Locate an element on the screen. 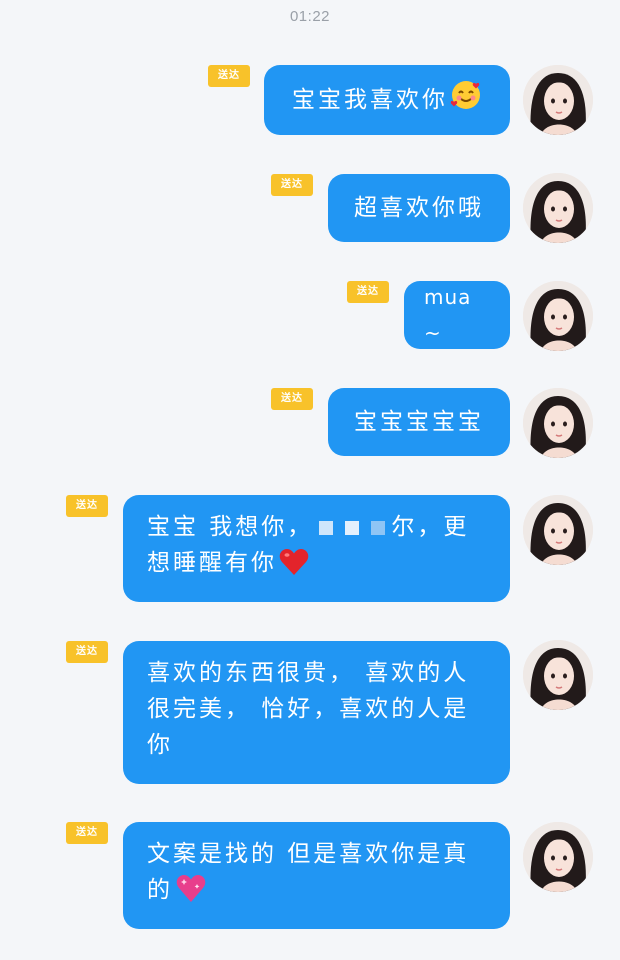  sparkling-heart-emoji is located at coordinates (191, 893).